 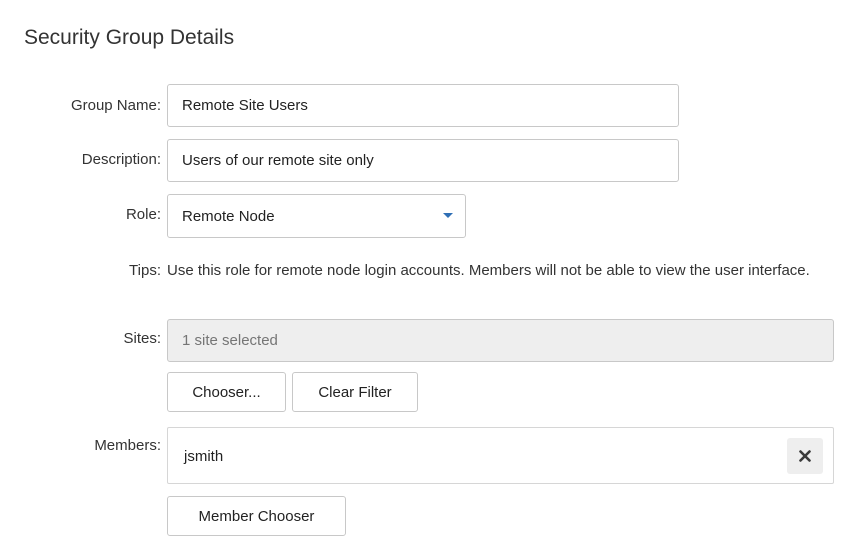 I want to click on tips-label: Tips:, so click(x=145, y=270).